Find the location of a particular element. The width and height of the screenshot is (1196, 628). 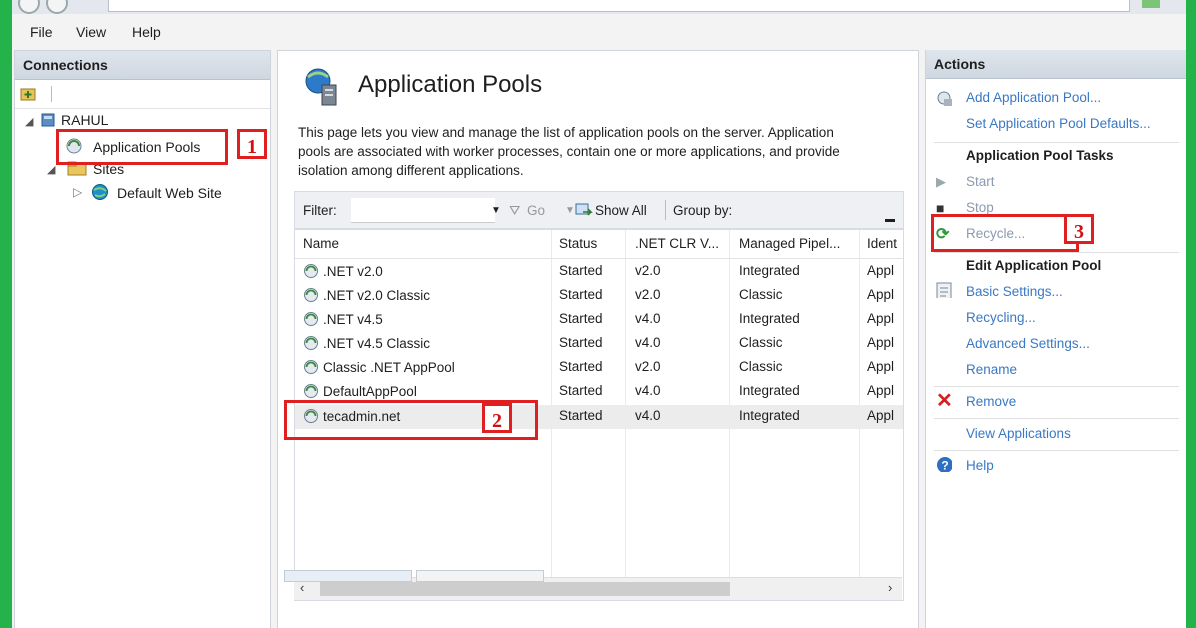

annotation-label-2: 2 is located at coordinates (497, 418).